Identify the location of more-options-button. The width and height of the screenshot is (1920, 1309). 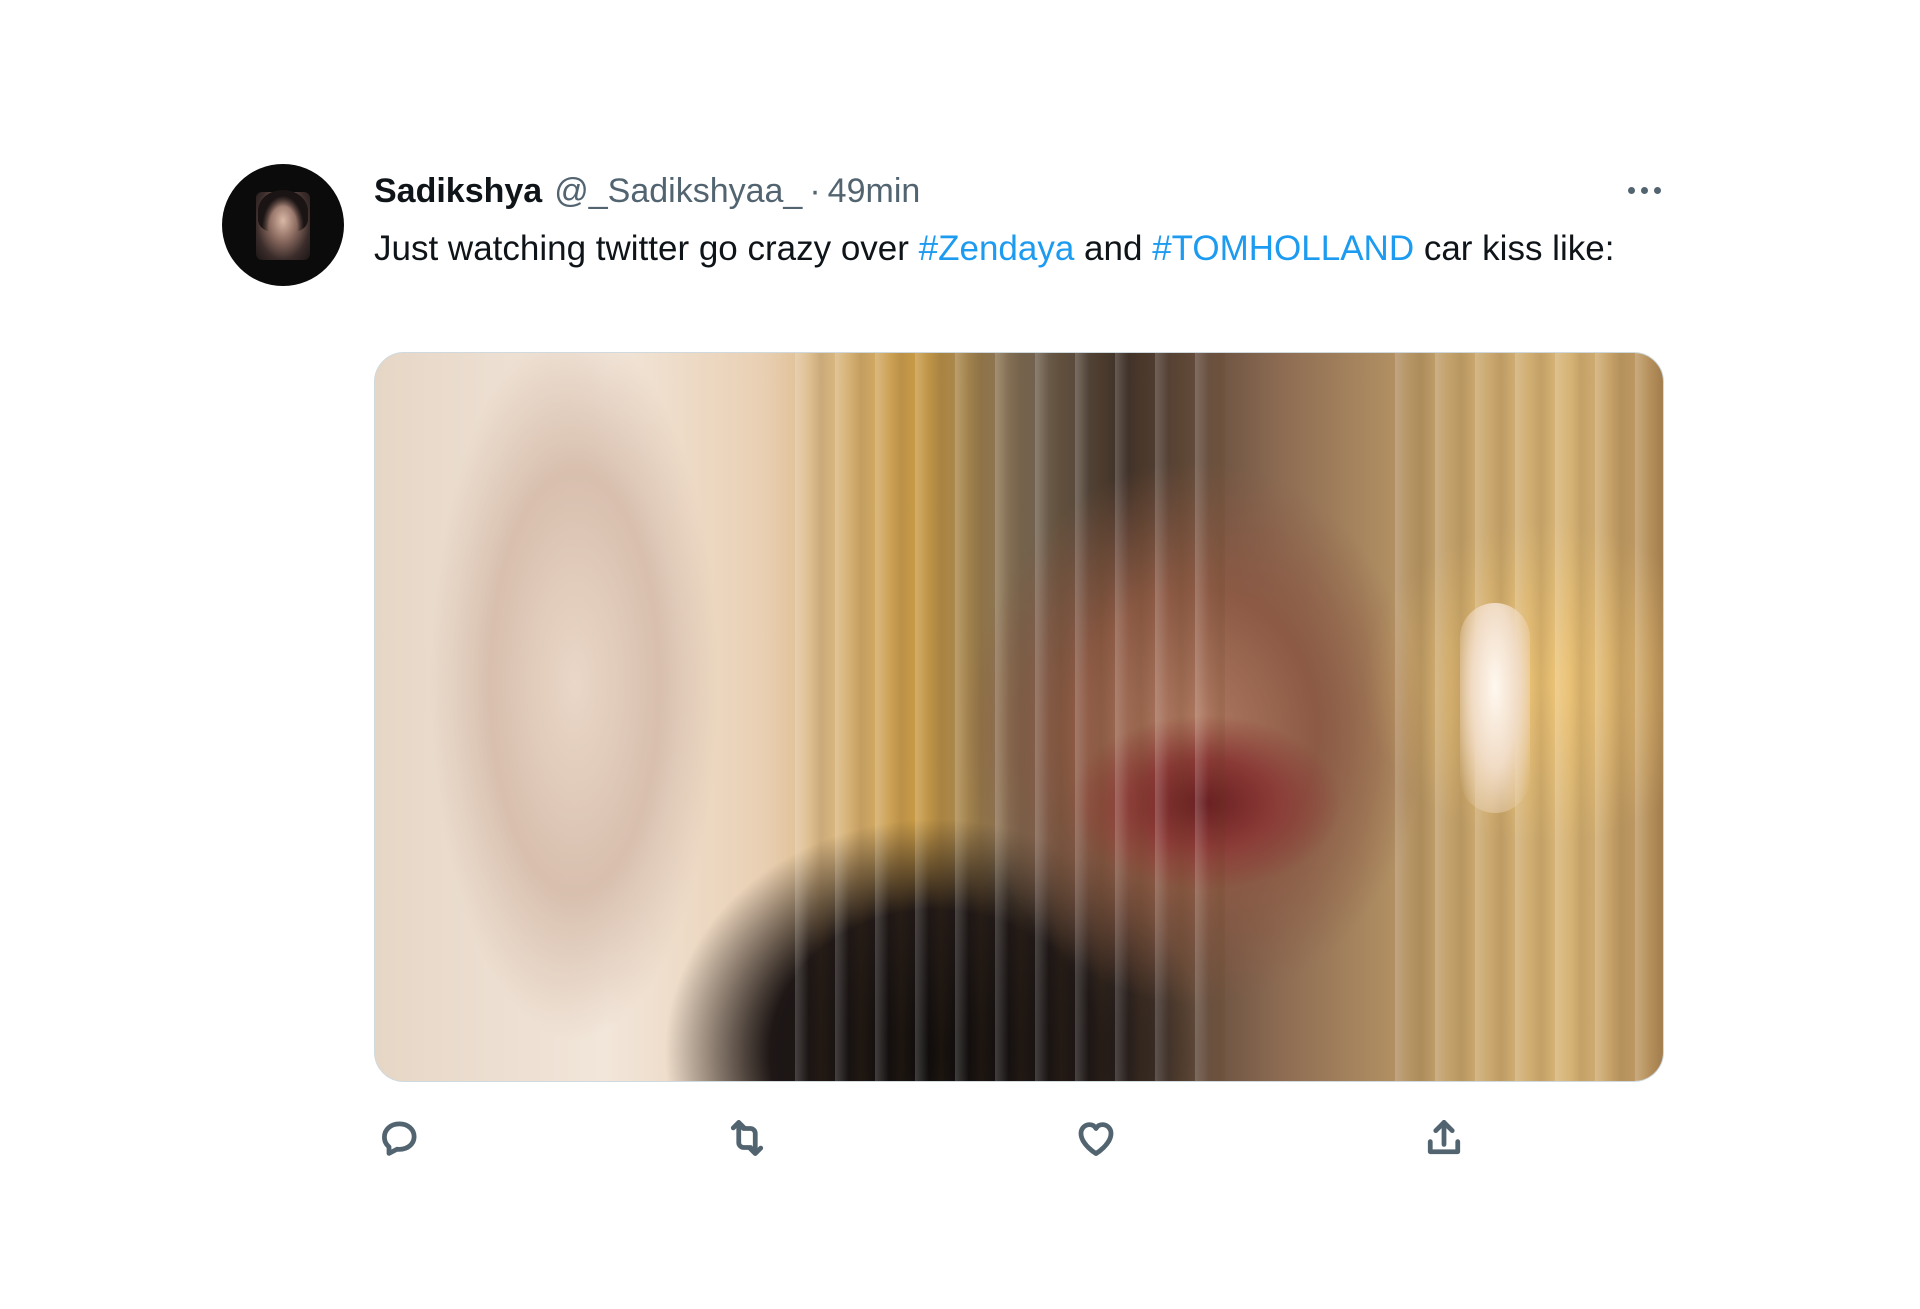
(1644, 190).